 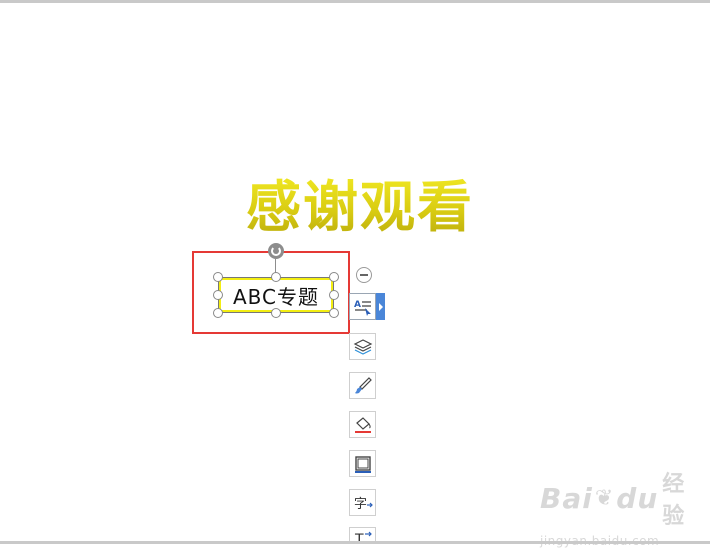 I want to click on watermark-logo-suffix: du, so click(x=637, y=498).